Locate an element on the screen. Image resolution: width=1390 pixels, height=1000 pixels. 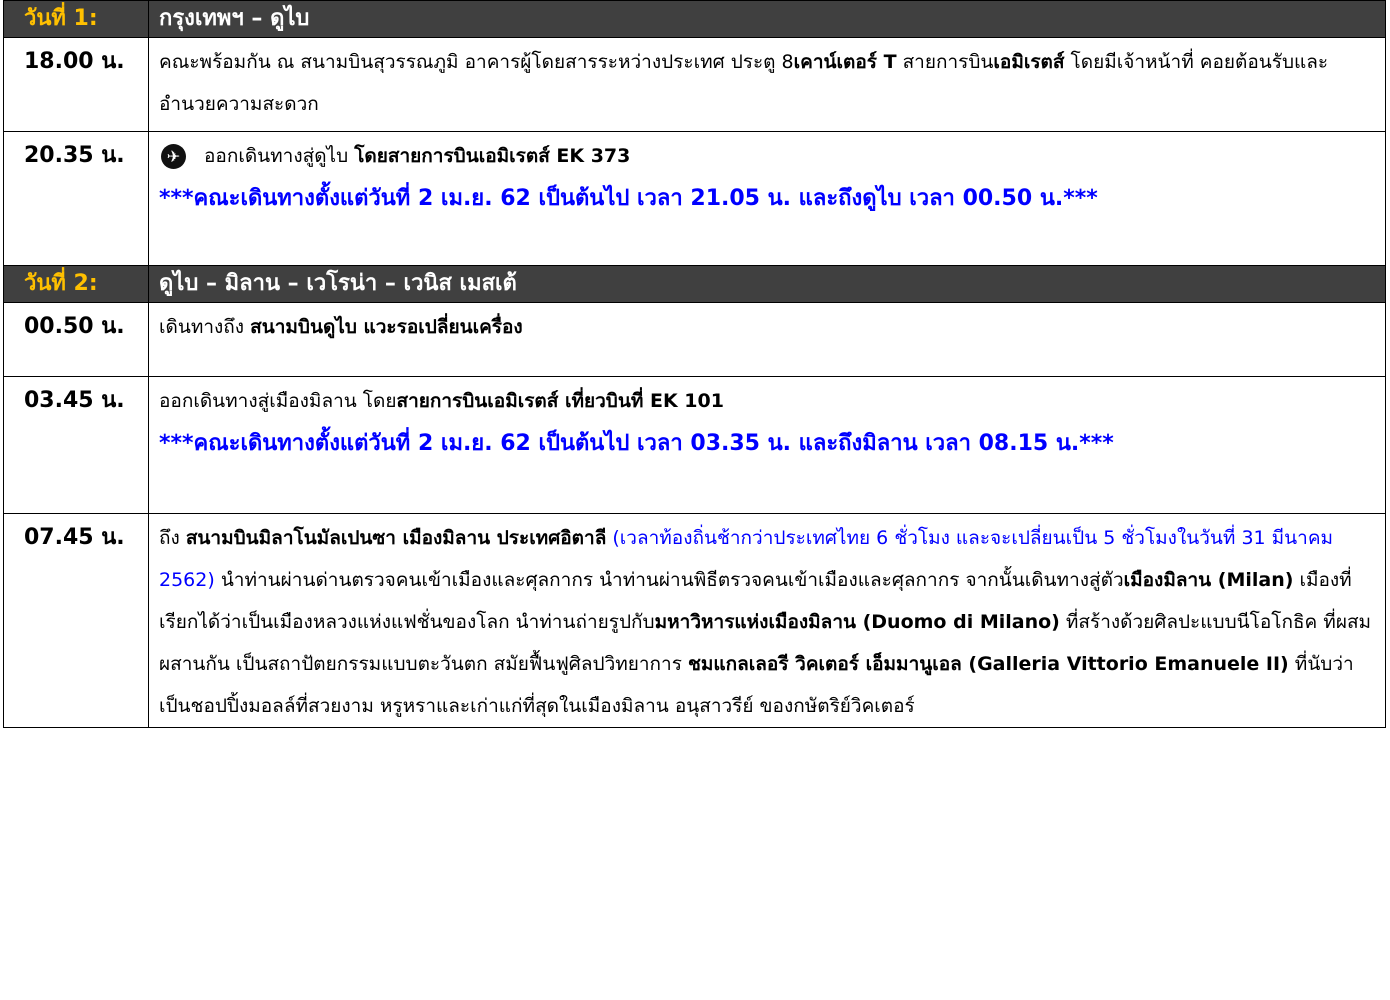
airplane-departure-icon: ✈ is located at coordinates (173, 156).